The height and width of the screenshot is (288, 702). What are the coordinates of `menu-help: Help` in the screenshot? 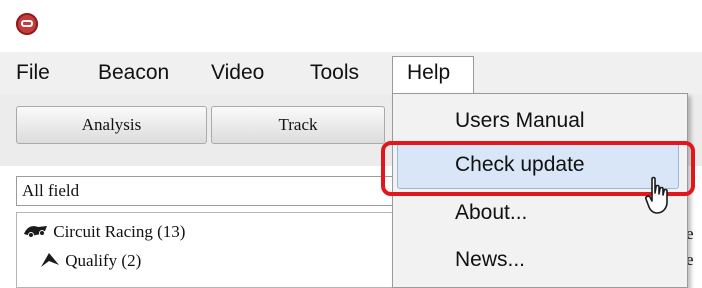 It's located at (433, 75).